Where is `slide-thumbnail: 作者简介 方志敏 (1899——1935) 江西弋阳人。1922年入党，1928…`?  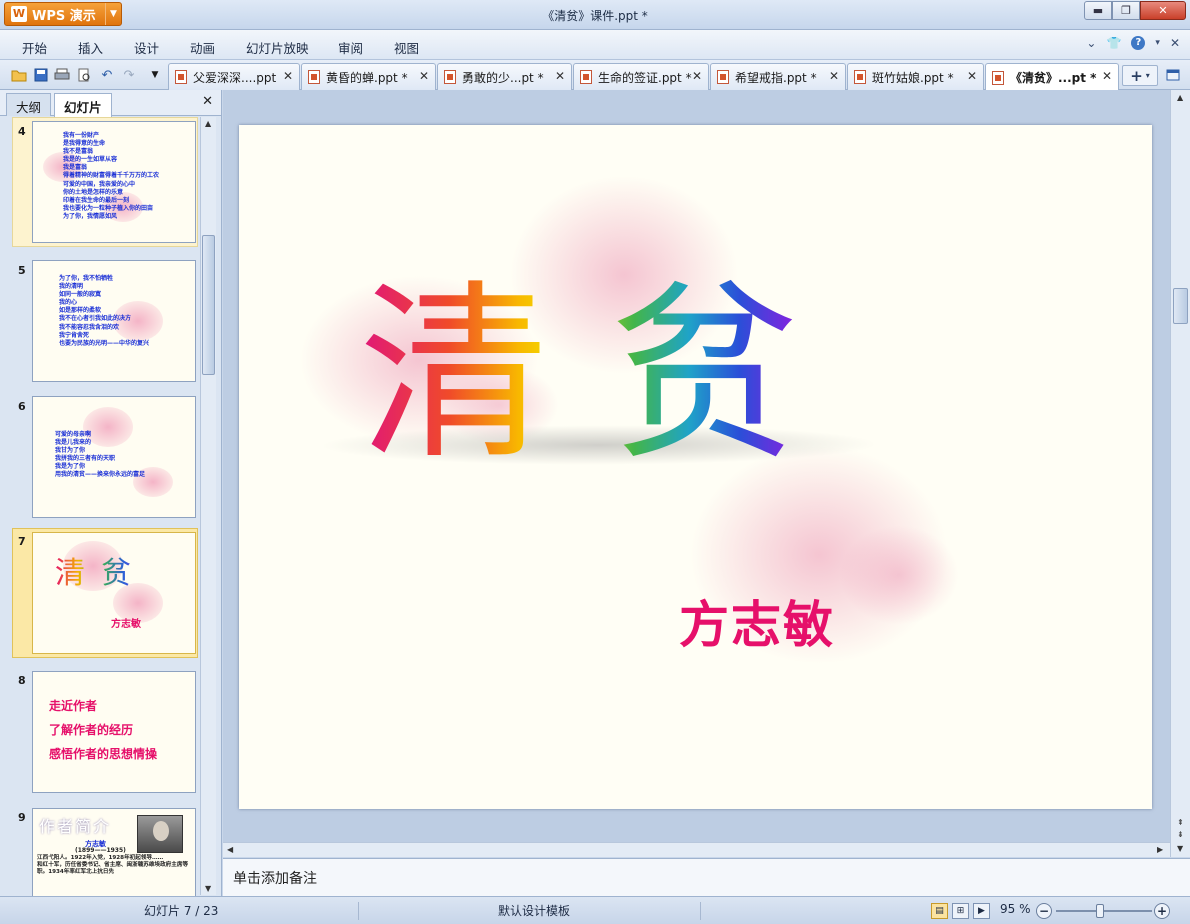 slide-thumbnail: 作者简介 方志敏 (1899——1935) 江西弋阳人。1922年入党，1928… is located at coordinates (114, 852).